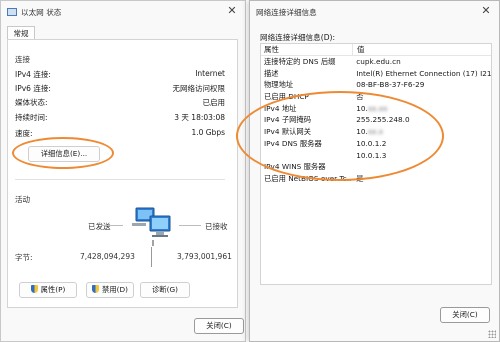 The image size is (500, 342). Describe the element at coordinates (24, 257) in the screenshot. I see `bytes-label: 字节:` at that location.